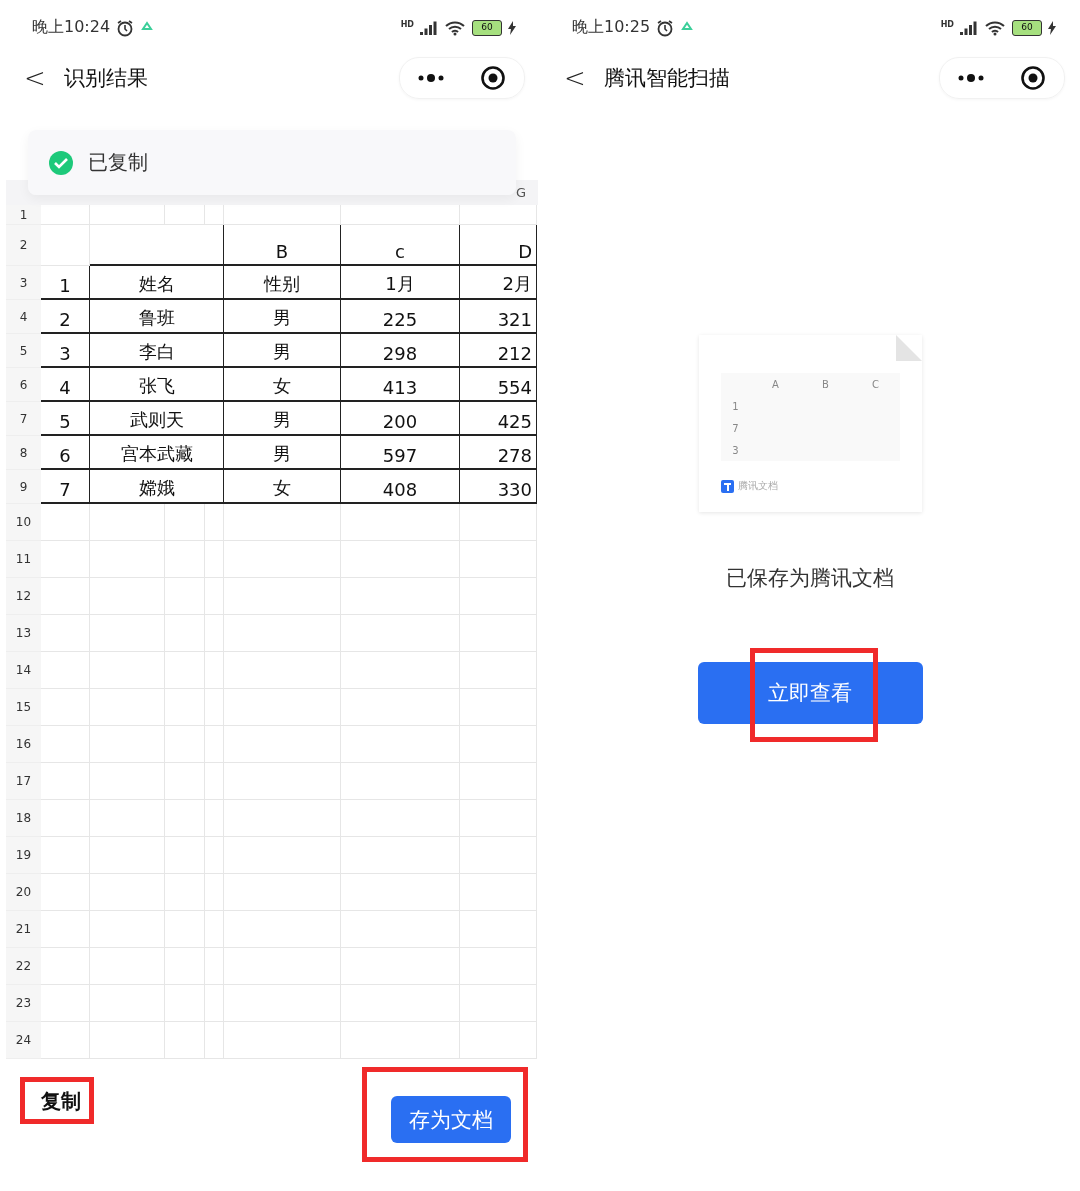 The height and width of the screenshot is (1191, 1080). Describe the element at coordinates (908, 348) in the screenshot. I see `page-fold-icon` at that location.